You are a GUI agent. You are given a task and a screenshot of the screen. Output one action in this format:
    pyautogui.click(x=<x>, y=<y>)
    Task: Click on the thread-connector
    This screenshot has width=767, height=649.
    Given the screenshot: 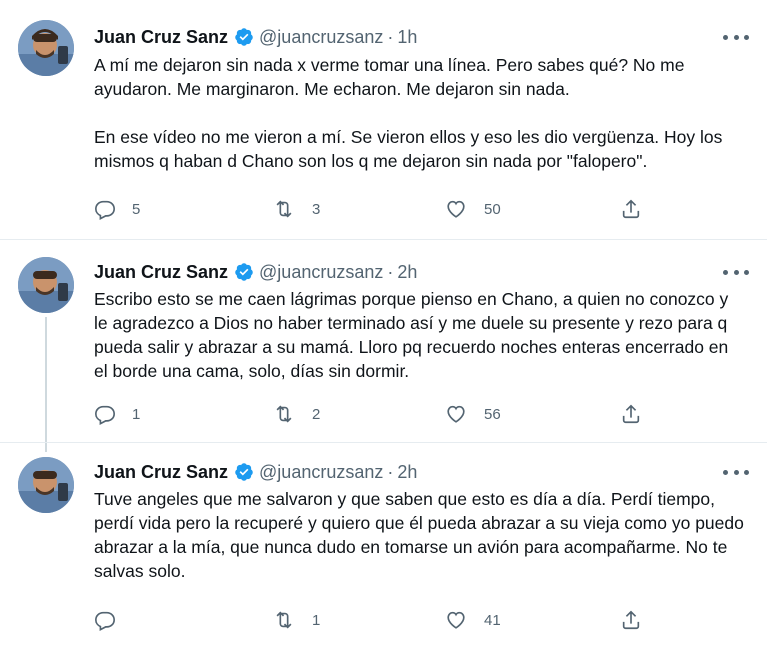 What is the action you would take?
    pyautogui.click(x=46, y=384)
    